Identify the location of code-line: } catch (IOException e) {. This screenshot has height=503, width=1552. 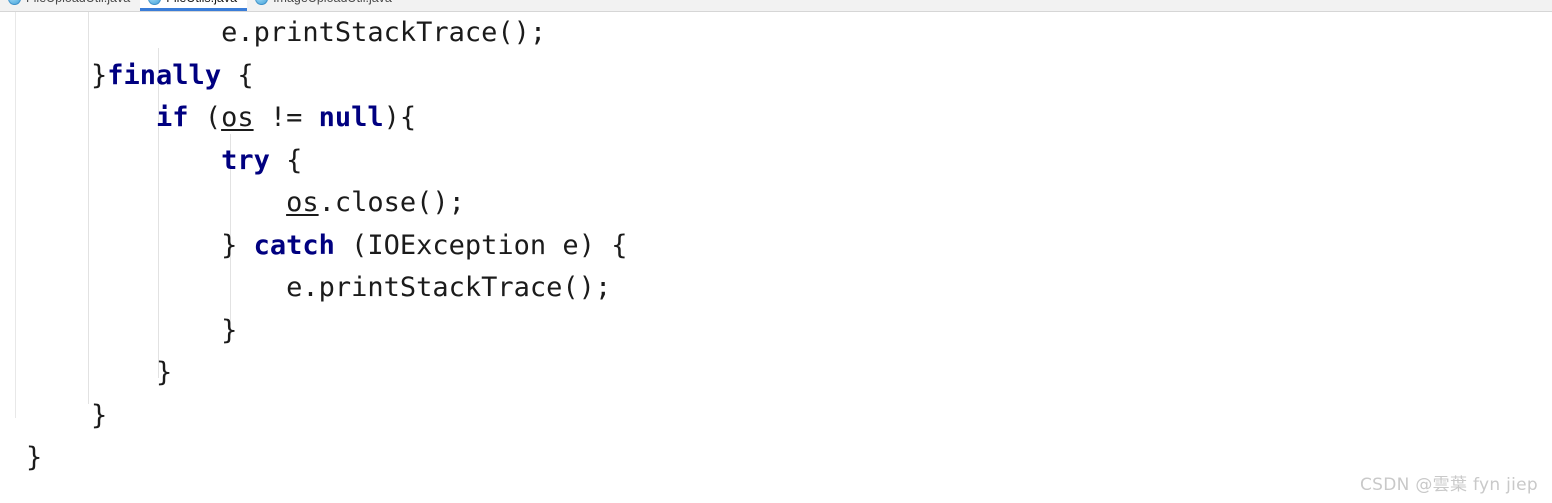
(776, 246).